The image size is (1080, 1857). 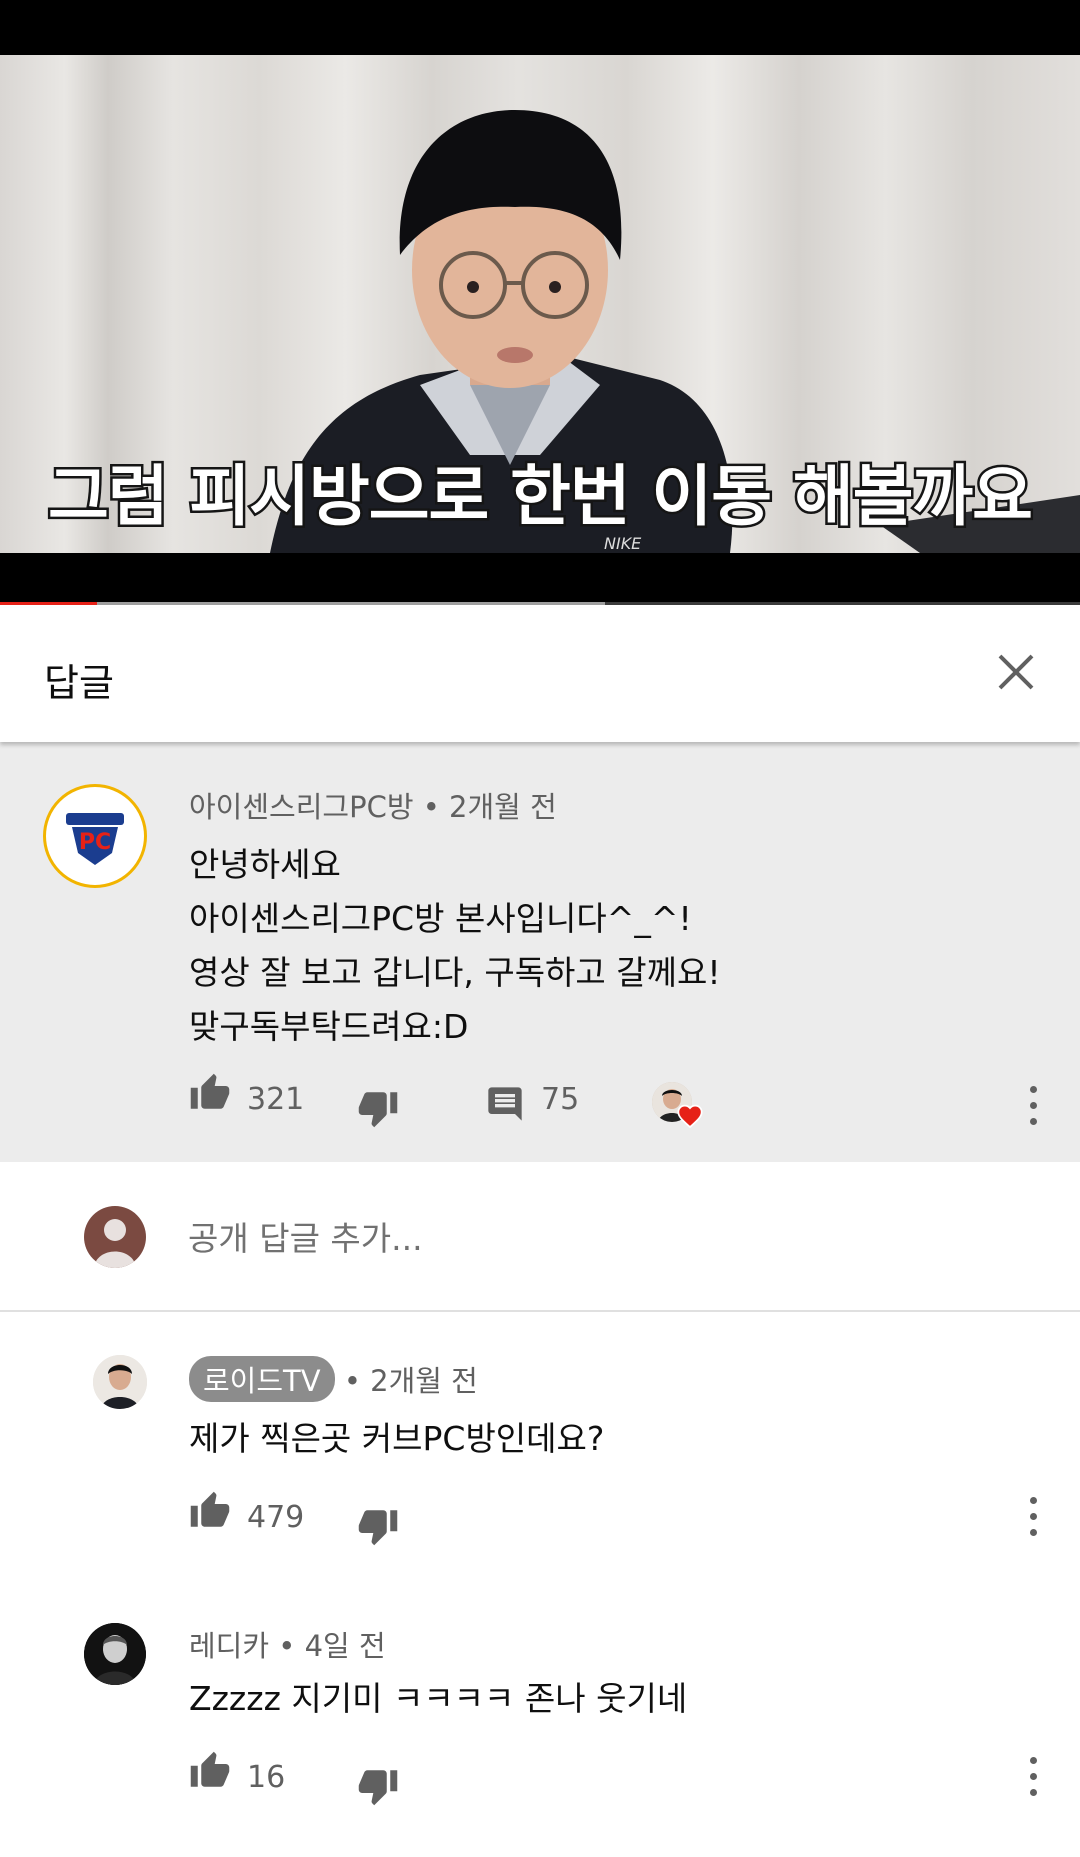 What do you see at coordinates (95, 842) in the screenshot?
I see `avatar-logo-text: PC` at bounding box center [95, 842].